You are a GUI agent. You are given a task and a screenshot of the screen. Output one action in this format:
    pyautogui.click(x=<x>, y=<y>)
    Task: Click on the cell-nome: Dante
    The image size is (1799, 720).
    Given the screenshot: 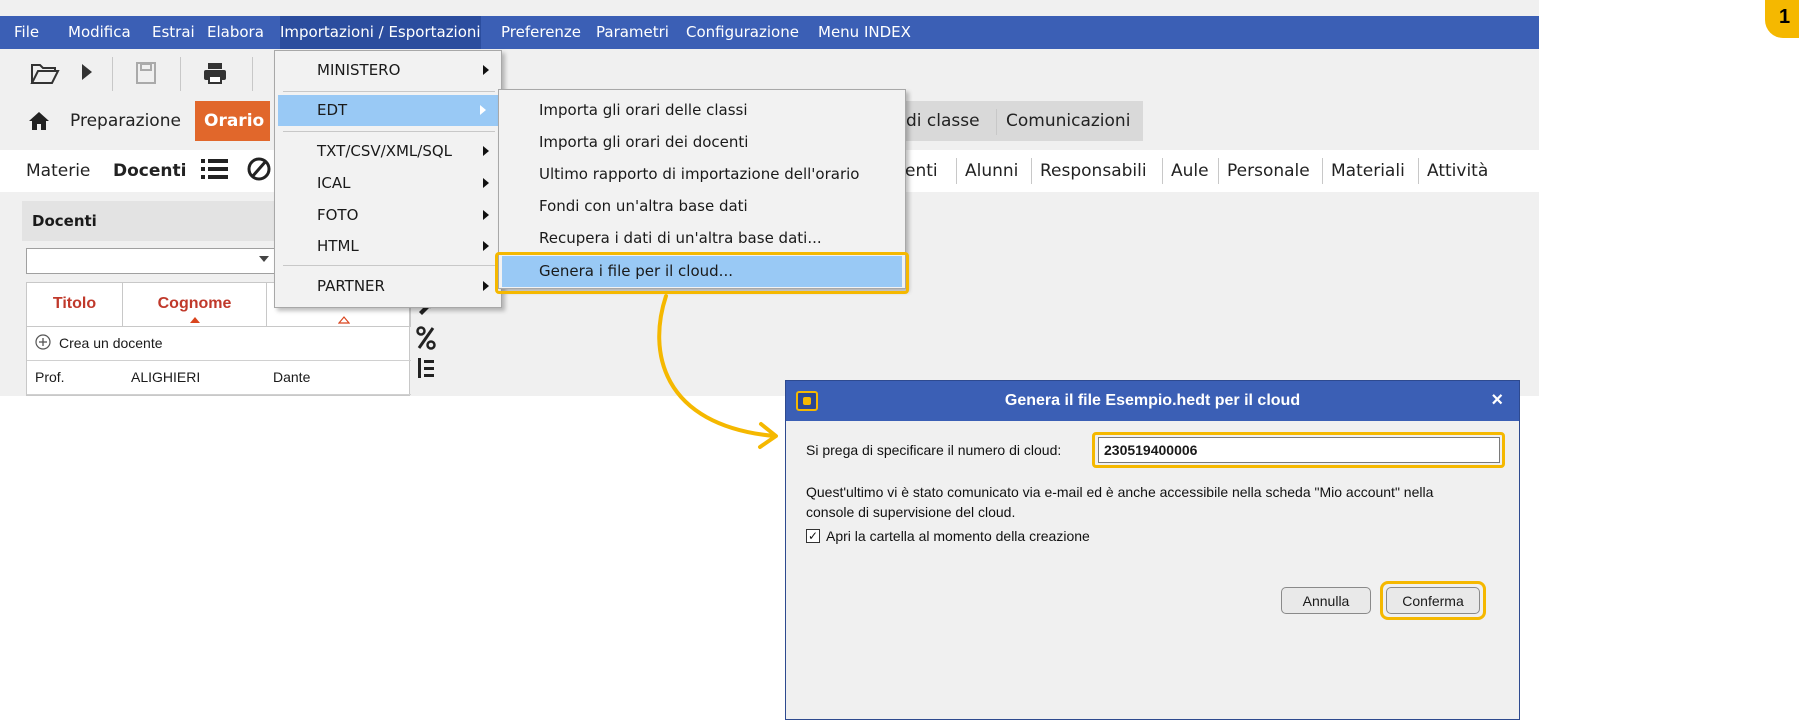 What is the action you would take?
    pyautogui.click(x=292, y=377)
    